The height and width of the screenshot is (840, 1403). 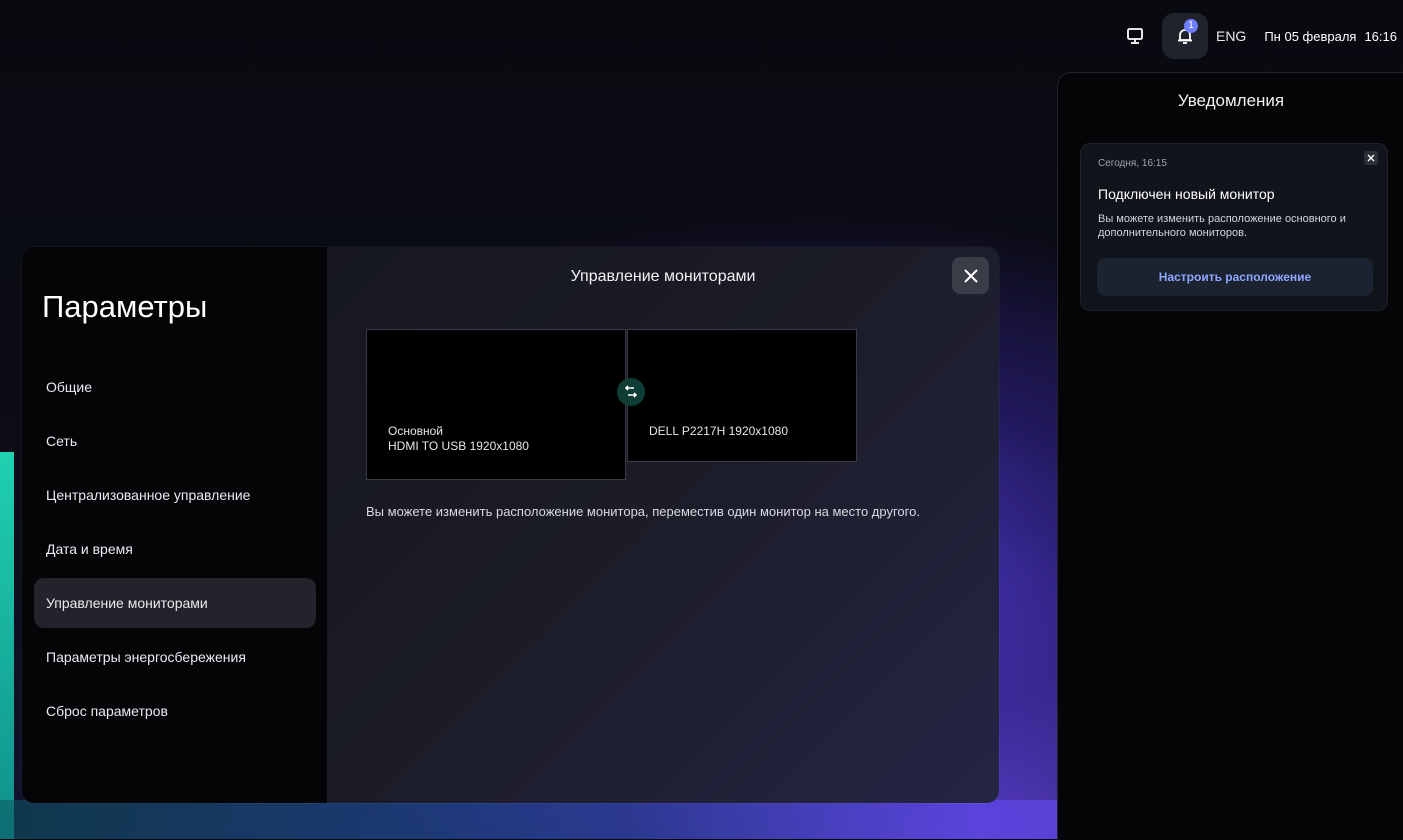 I want to click on nav-item-network: Сеть, so click(x=175, y=441).